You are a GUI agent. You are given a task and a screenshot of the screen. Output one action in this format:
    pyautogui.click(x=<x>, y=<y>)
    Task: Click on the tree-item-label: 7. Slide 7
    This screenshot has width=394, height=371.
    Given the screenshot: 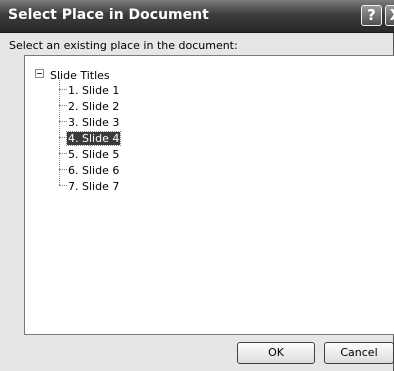 What is the action you would take?
    pyautogui.click(x=94, y=186)
    